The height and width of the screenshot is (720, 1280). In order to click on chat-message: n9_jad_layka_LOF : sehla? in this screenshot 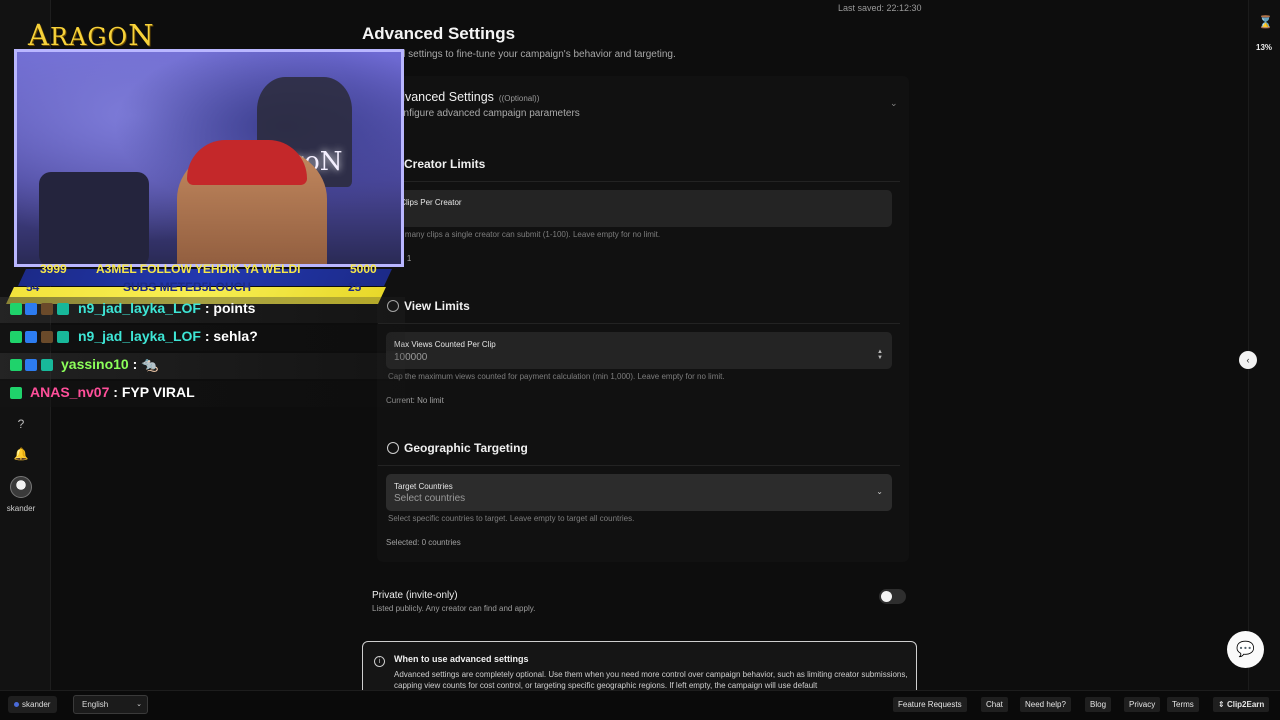, I will do `click(202, 338)`.